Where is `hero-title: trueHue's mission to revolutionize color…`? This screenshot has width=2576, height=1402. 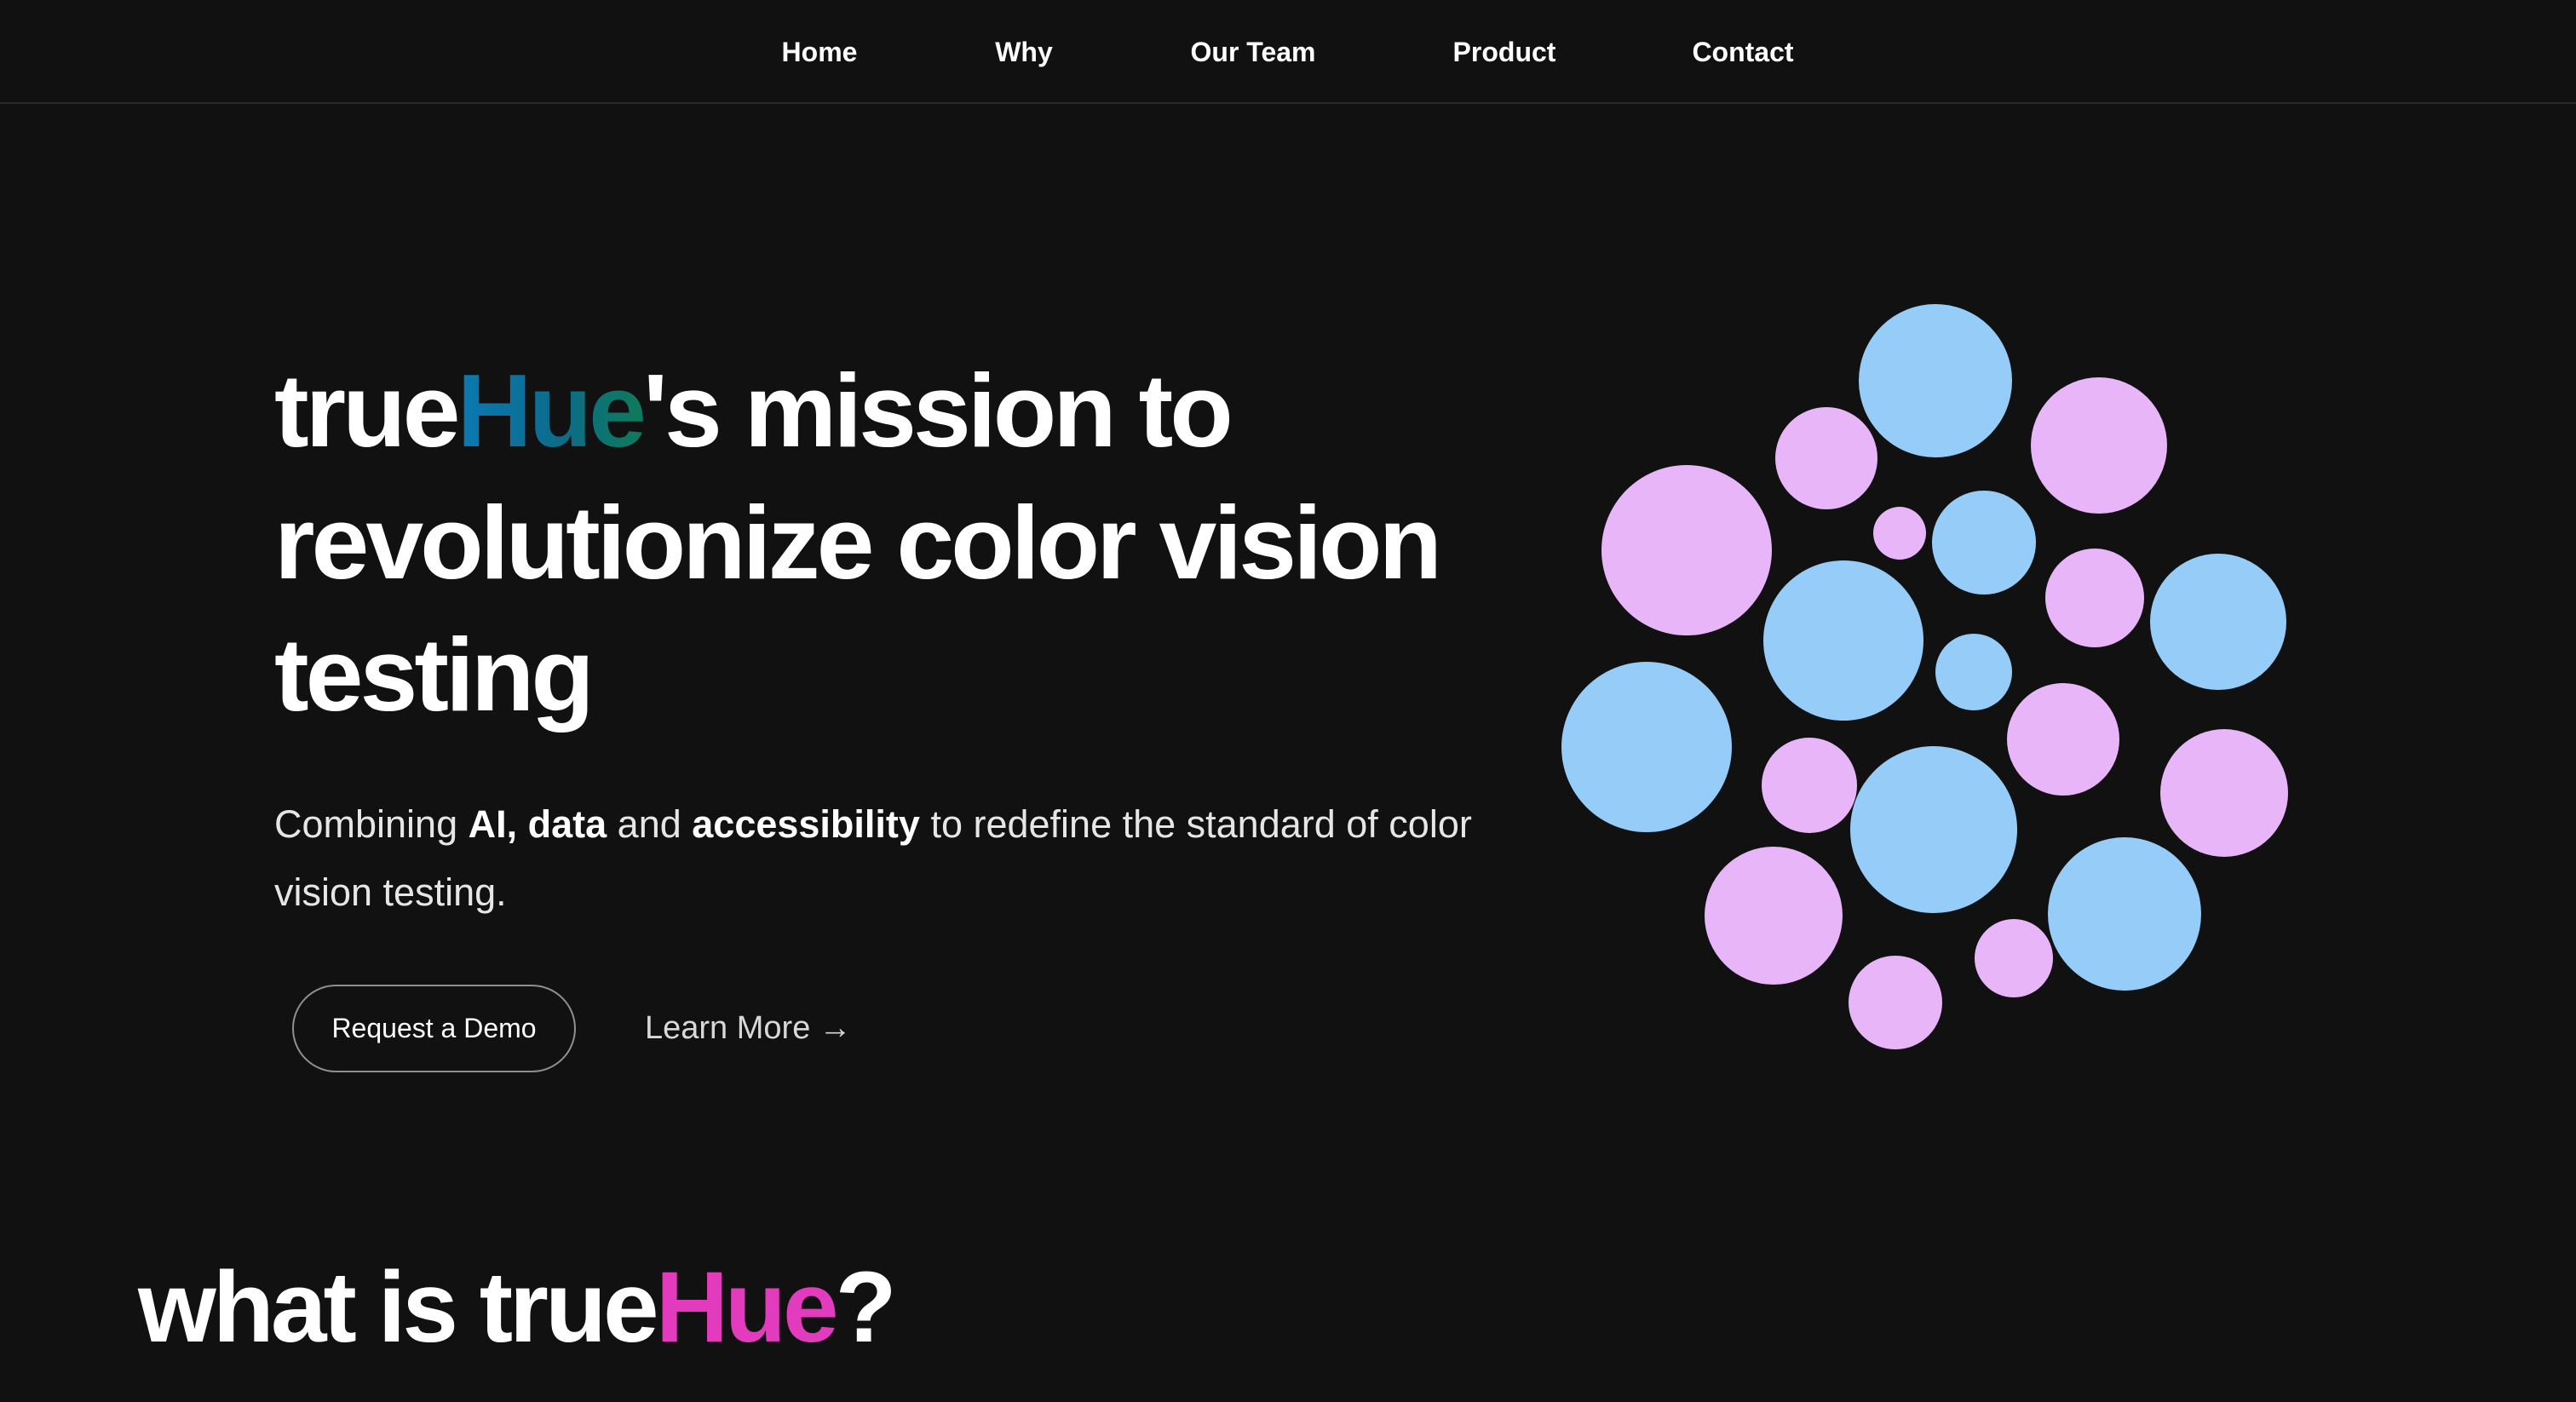 hero-title: trueHue's mission to revolutionize color… is located at coordinates (892, 543).